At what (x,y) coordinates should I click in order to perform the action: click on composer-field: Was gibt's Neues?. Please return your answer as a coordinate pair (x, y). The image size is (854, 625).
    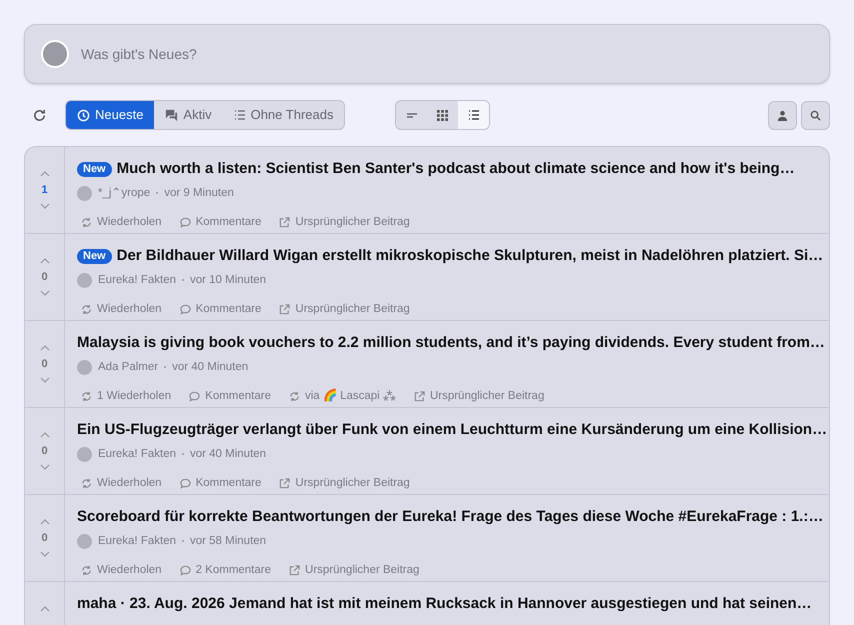
    Looking at the image, I should click on (427, 54).